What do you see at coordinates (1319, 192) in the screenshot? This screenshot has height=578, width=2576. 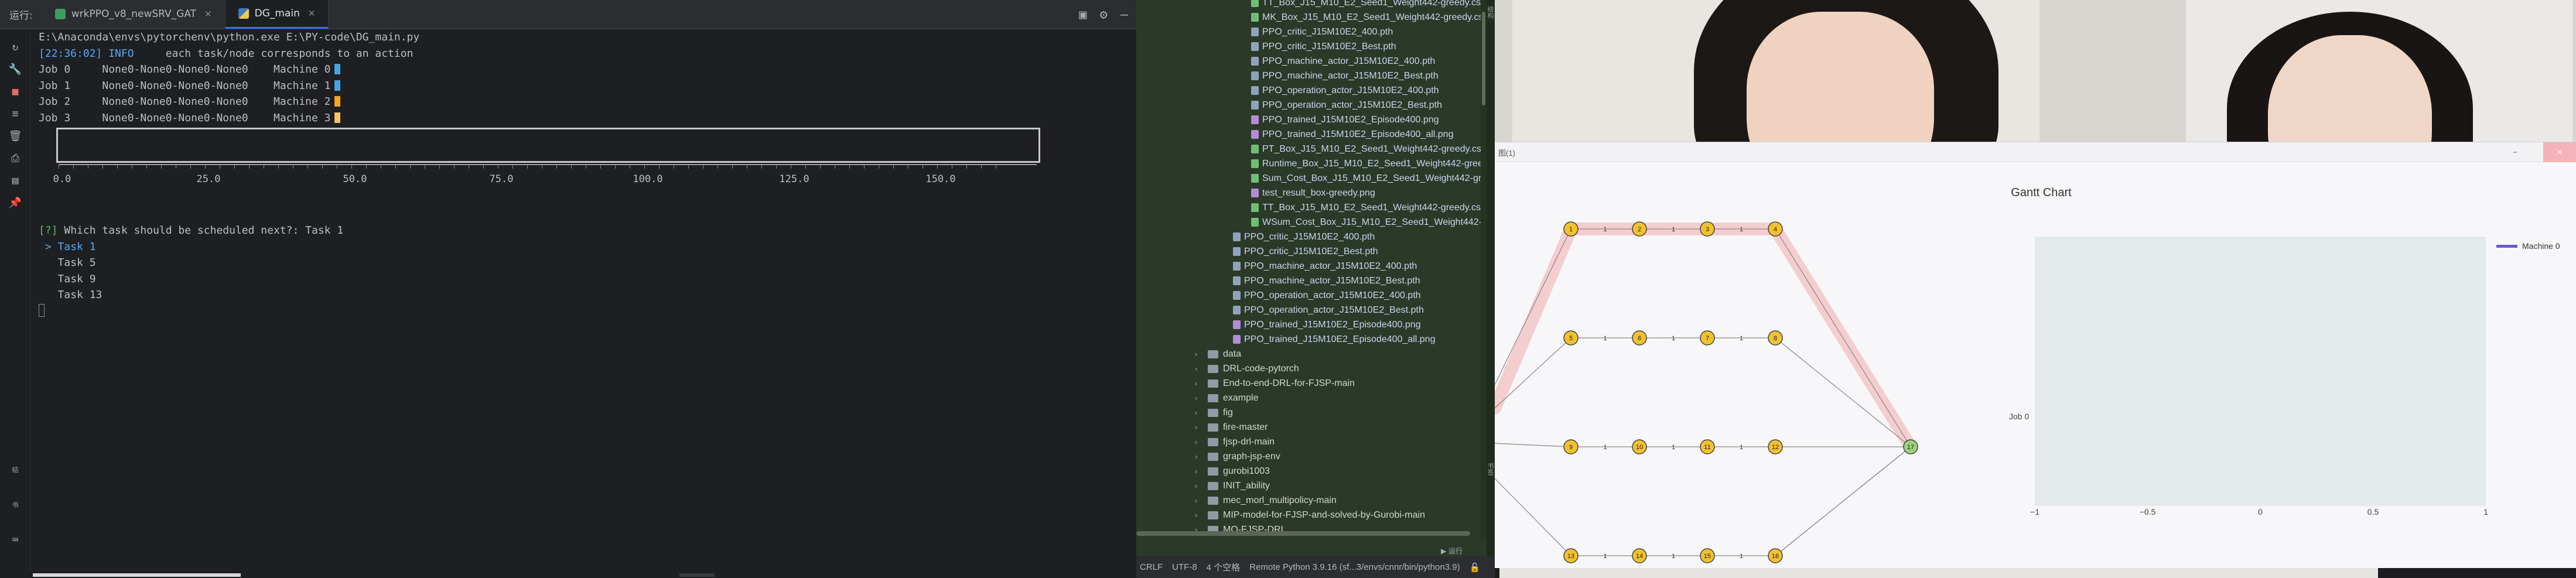 I see `file-name: test_result_box-greedy.png` at bounding box center [1319, 192].